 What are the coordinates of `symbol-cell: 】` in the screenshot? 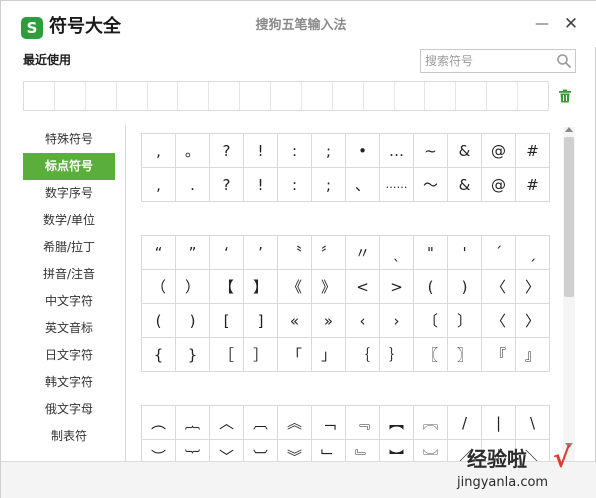 It's located at (261, 287).